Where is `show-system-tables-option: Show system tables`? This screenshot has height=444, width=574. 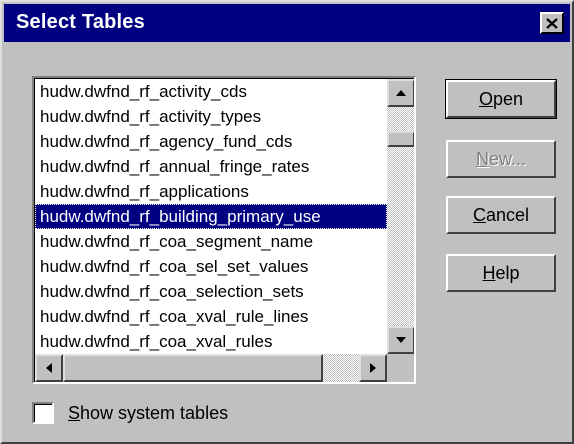 show-system-tables-option: Show system tables is located at coordinates (130, 413).